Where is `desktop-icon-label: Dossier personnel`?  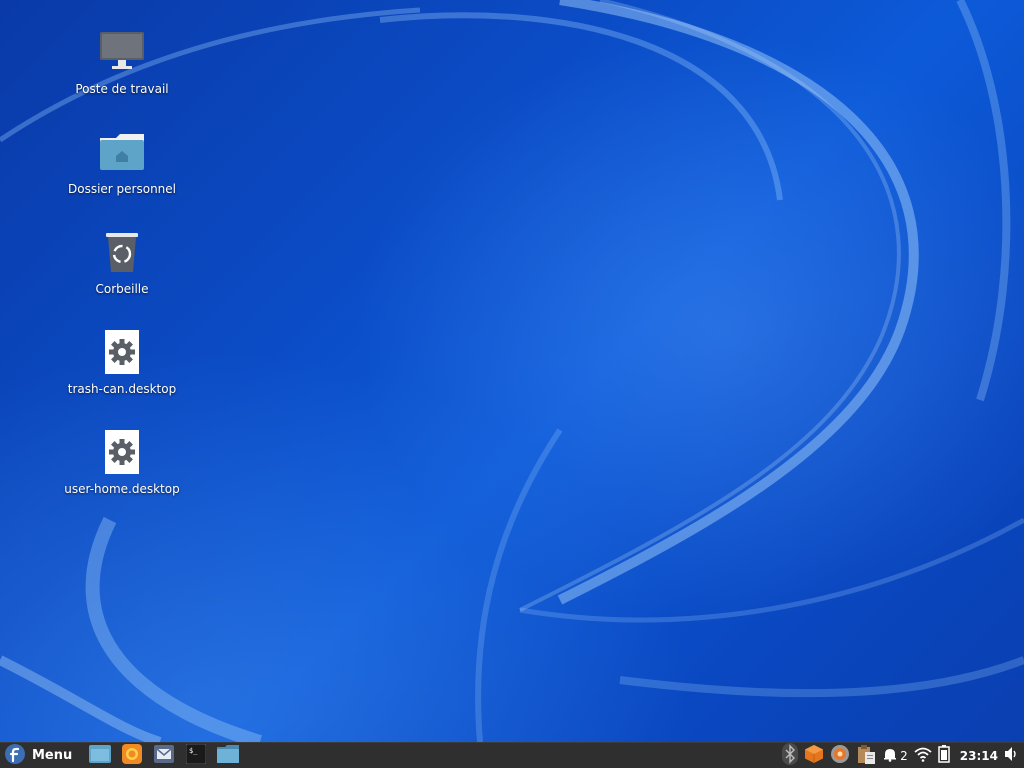
desktop-icon-label: Dossier personnel is located at coordinates (121, 189).